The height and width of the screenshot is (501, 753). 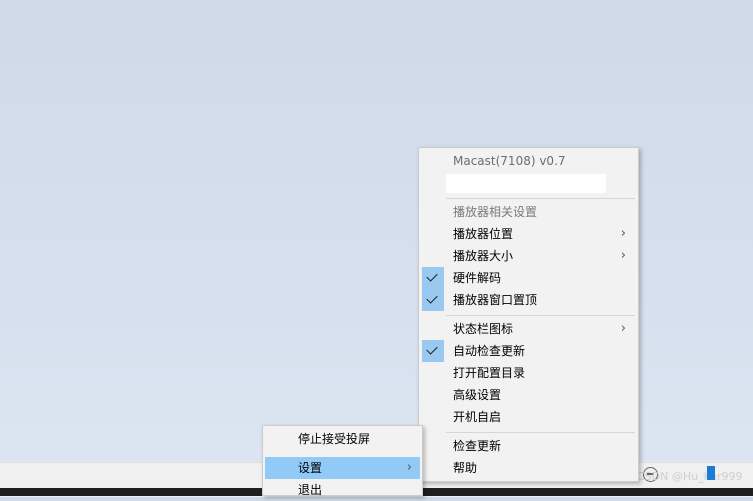 What do you see at coordinates (342, 468) in the screenshot?
I see `menu-item-settings: 设置 ›` at bounding box center [342, 468].